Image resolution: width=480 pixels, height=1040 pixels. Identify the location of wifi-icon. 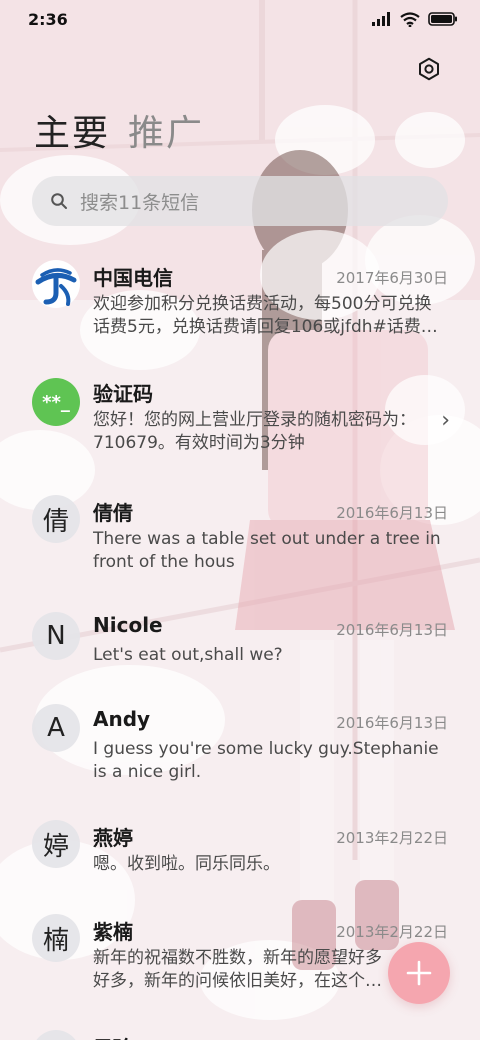
(410, 19).